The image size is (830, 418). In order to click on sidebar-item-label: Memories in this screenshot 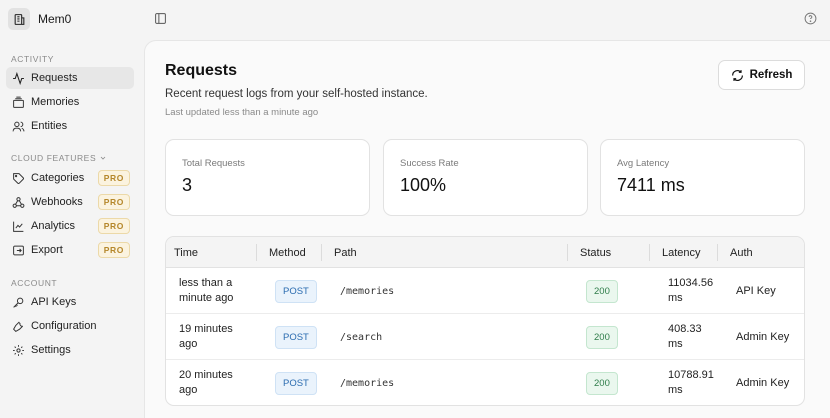, I will do `click(55, 102)`.